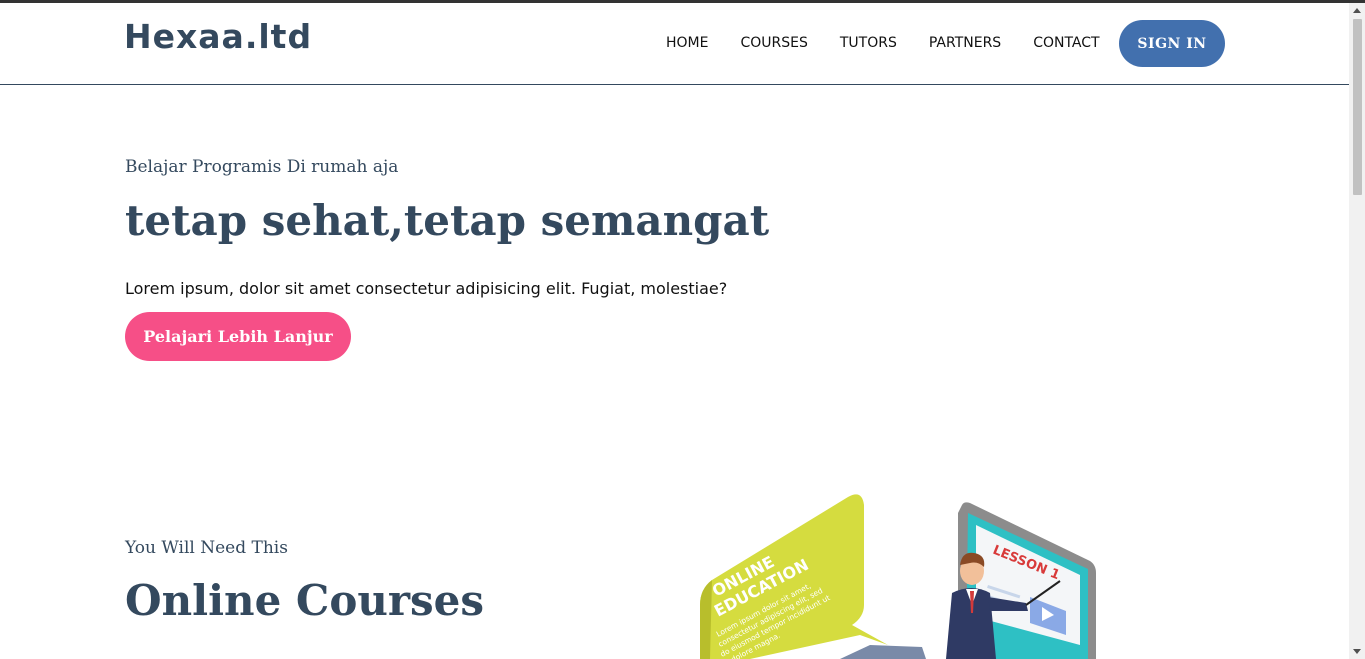 Image resolution: width=1365 pixels, height=659 pixels. Describe the element at coordinates (1357, 651) in the screenshot. I see `scroll-down-icon` at that location.